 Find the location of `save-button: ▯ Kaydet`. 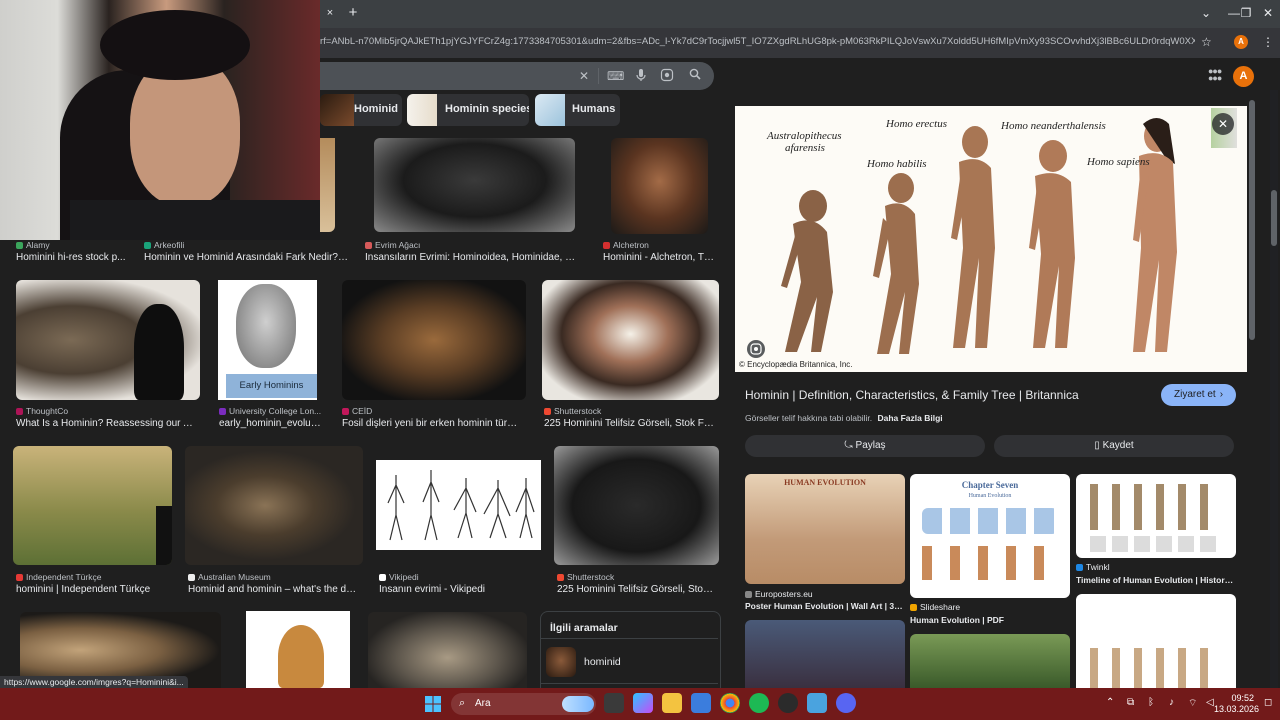

save-button: ▯ Kaydet is located at coordinates (1114, 446).